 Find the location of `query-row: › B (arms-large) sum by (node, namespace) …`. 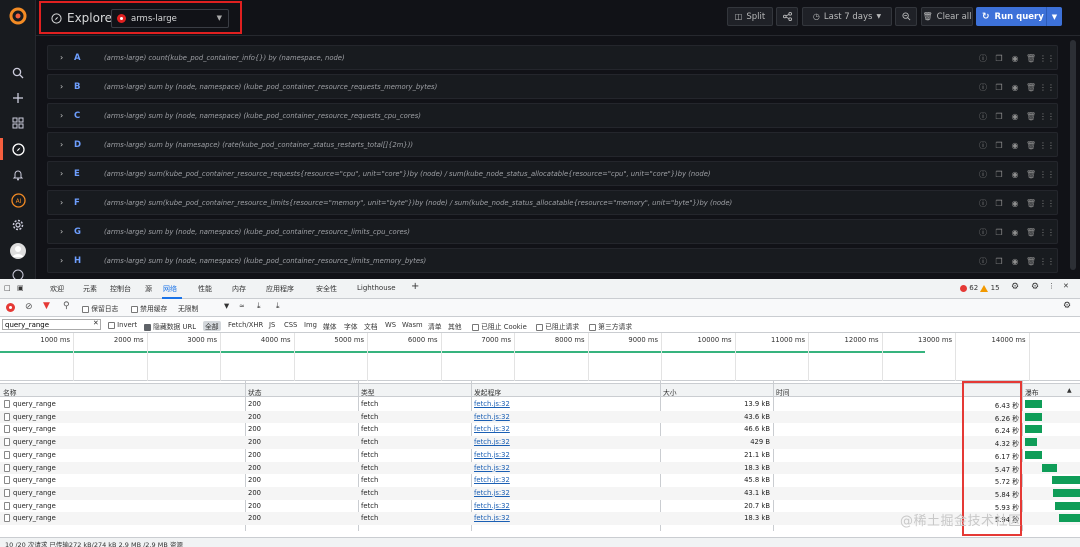

query-row: › B (arms-large) sum by (node, namespace) … is located at coordinates (552, 86).